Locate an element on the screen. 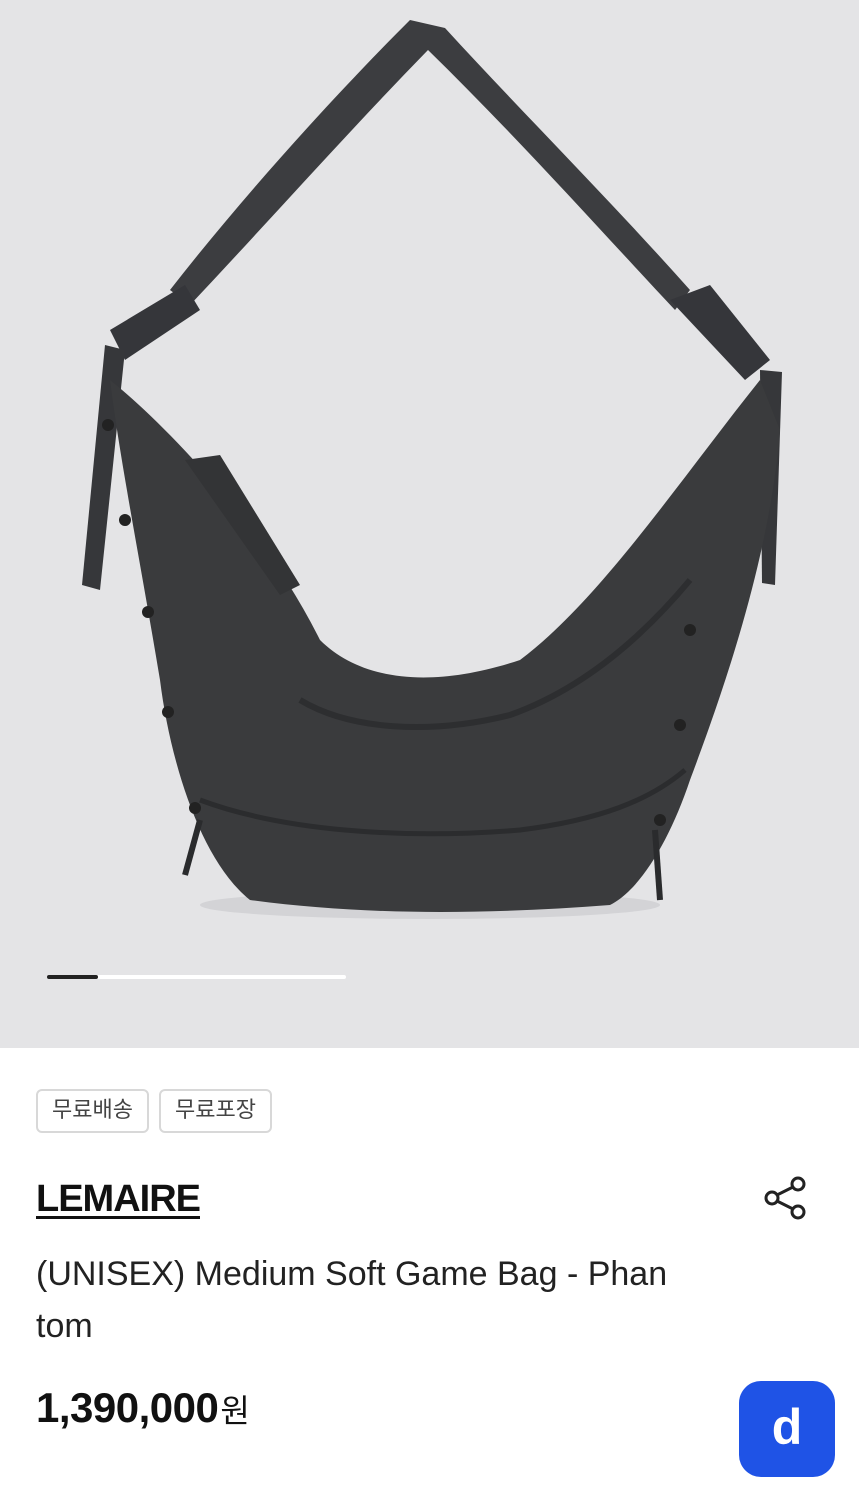 This screenshot has width=859, height=1500. app-badge-button: d is located at coordinates (787, 1429).